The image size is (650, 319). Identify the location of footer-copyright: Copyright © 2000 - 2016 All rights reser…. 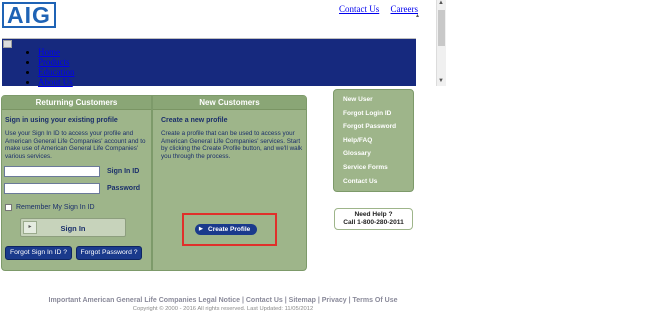
(223, 309).